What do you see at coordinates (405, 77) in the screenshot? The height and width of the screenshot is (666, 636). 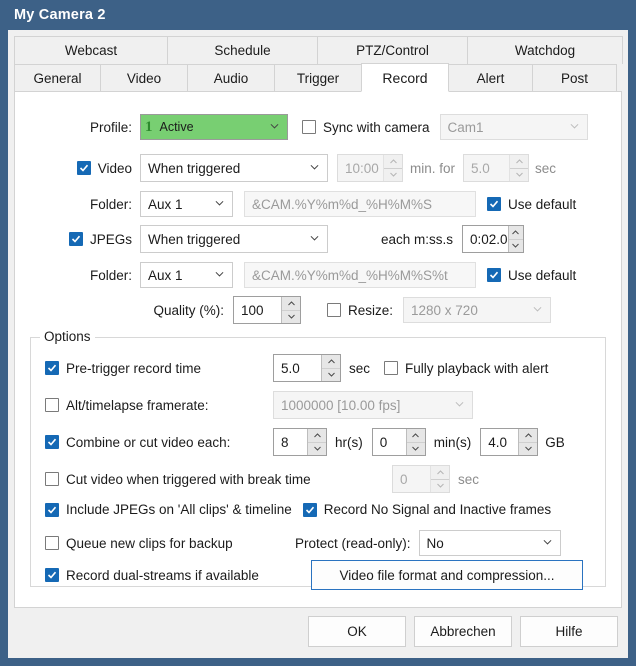 I see `tab-record: Record` at bounding box center [405, 77].